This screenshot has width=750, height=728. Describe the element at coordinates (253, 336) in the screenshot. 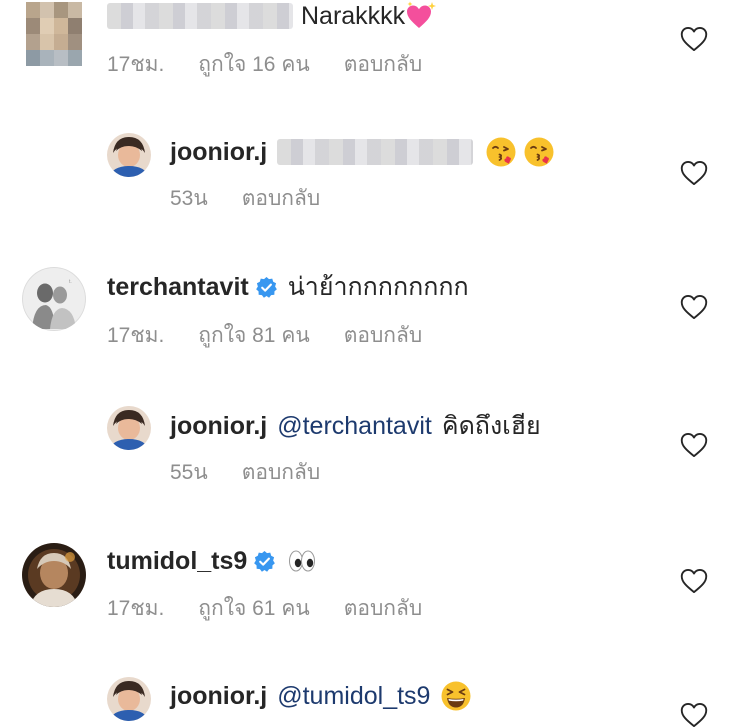

I see `comment-likes: ถูกใจ 81 คน` at that location.